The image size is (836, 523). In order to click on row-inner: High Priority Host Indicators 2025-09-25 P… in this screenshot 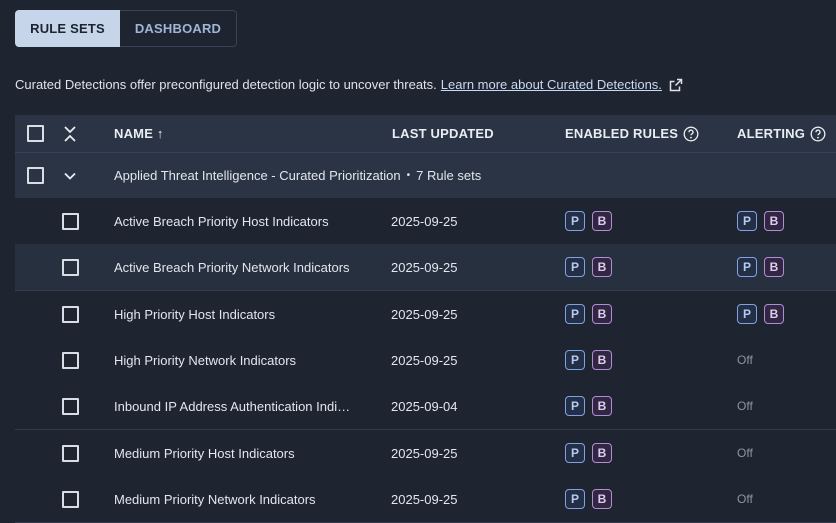, I will do `click(431, 314)`.